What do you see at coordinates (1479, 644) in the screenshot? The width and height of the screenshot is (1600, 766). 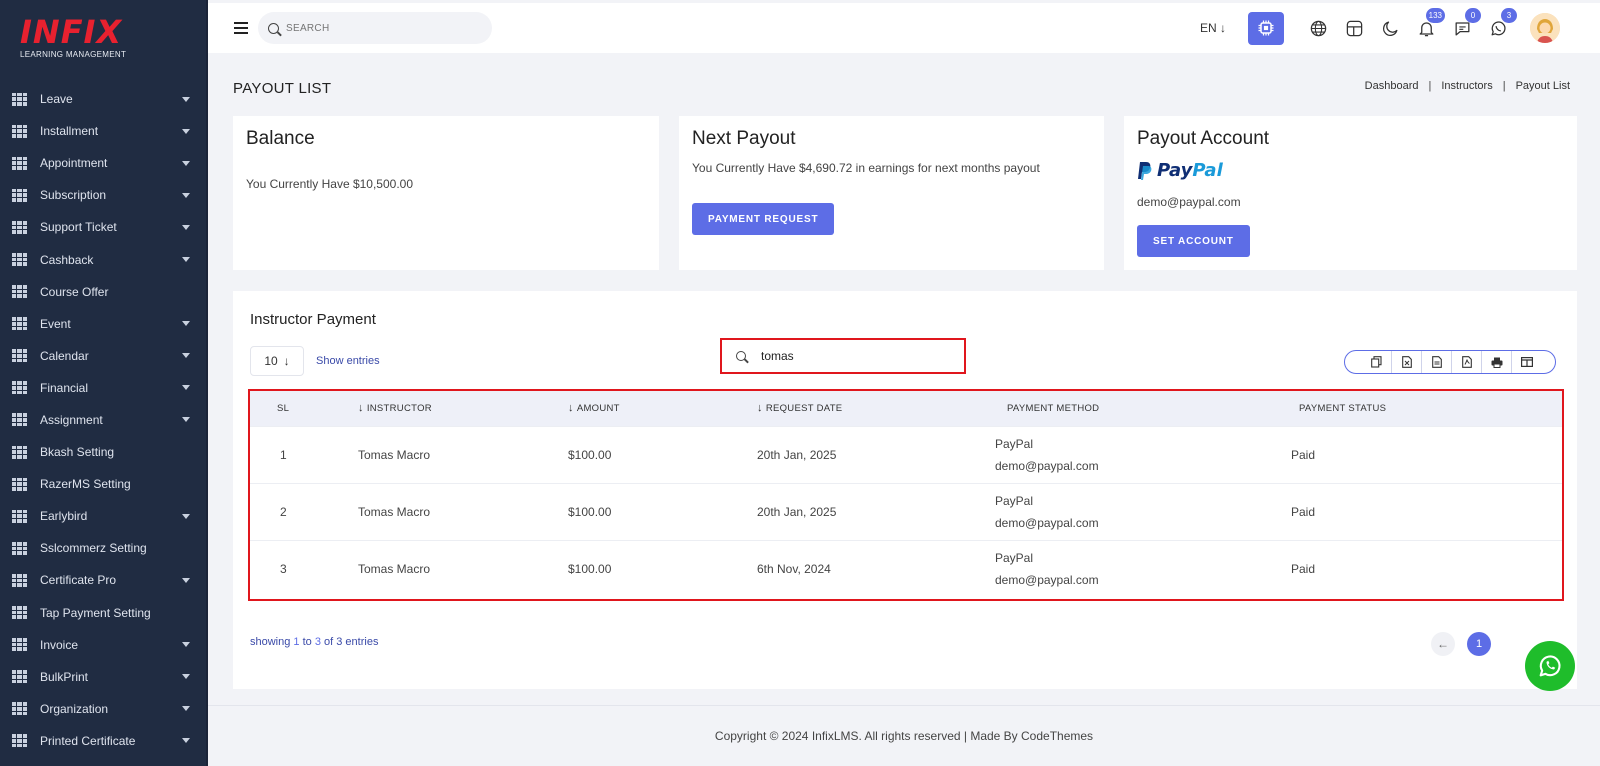 I see `page-button-current: 1` at bounding box center [1479, 644].